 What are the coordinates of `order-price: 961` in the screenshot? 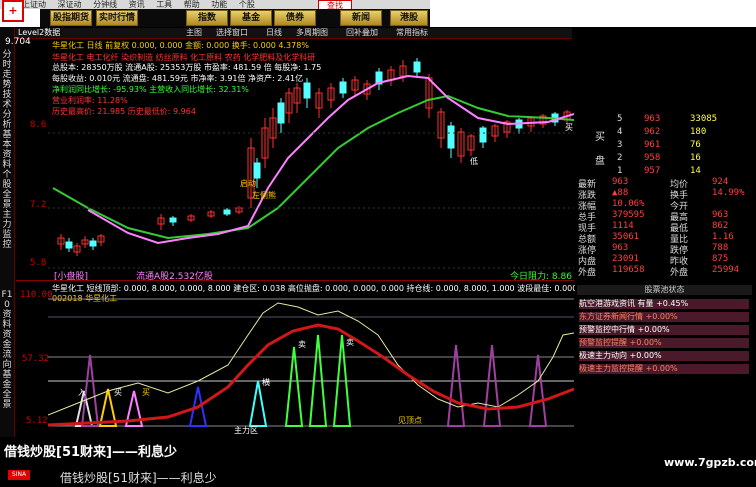 It's located at (652, 145).